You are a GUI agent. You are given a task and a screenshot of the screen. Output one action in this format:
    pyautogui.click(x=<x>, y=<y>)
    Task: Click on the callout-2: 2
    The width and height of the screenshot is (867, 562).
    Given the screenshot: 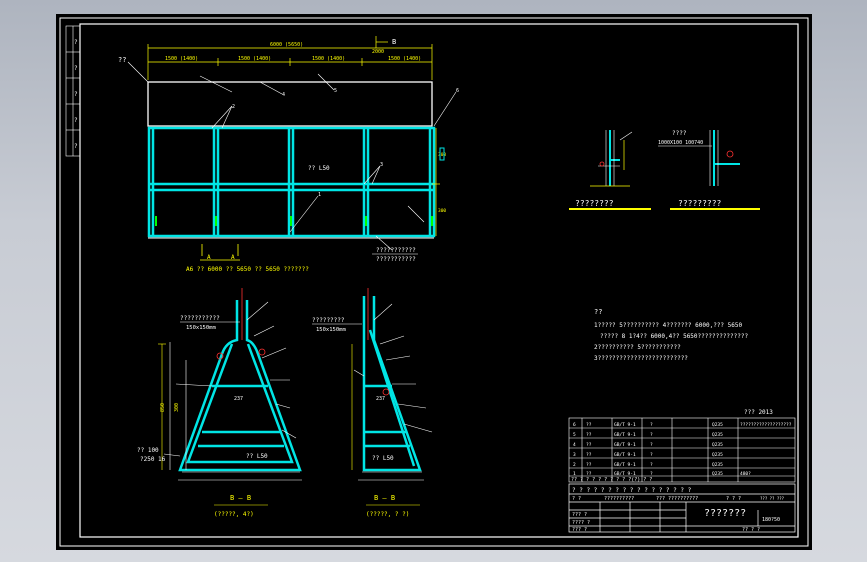 What is the action you would take?
    pyautogui.click(x=233, y=107)
    